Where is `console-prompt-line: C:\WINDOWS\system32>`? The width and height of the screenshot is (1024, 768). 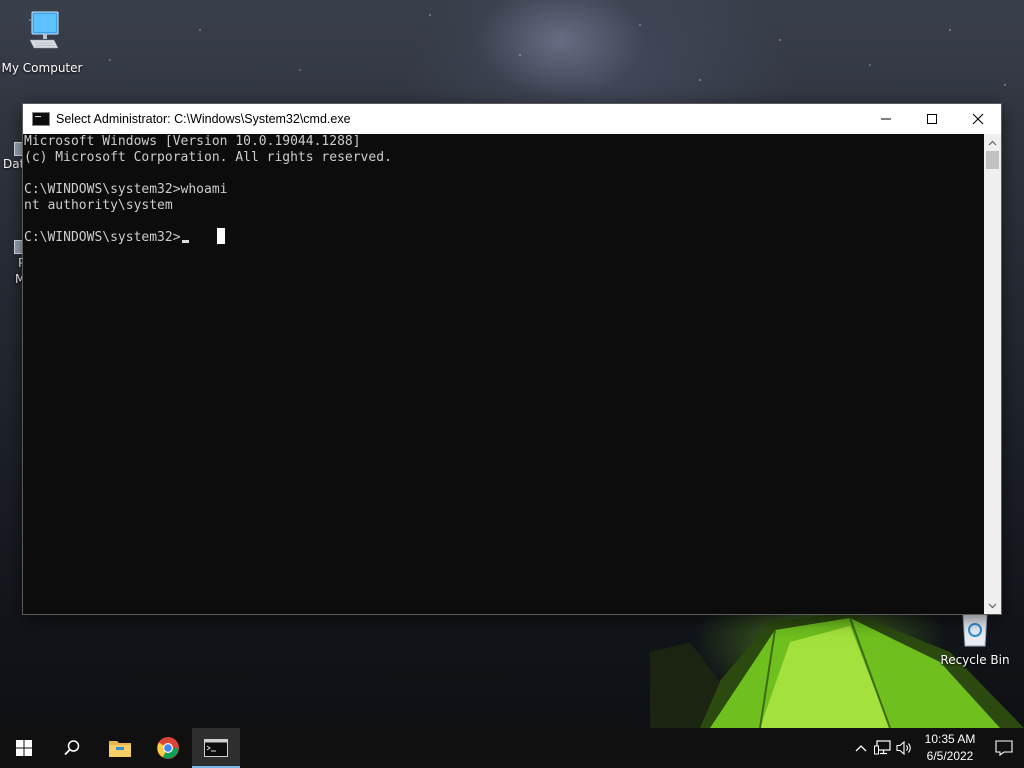 console-prompt-line: C:\WINDOWS\system32> is located at coordinates (504, 237).